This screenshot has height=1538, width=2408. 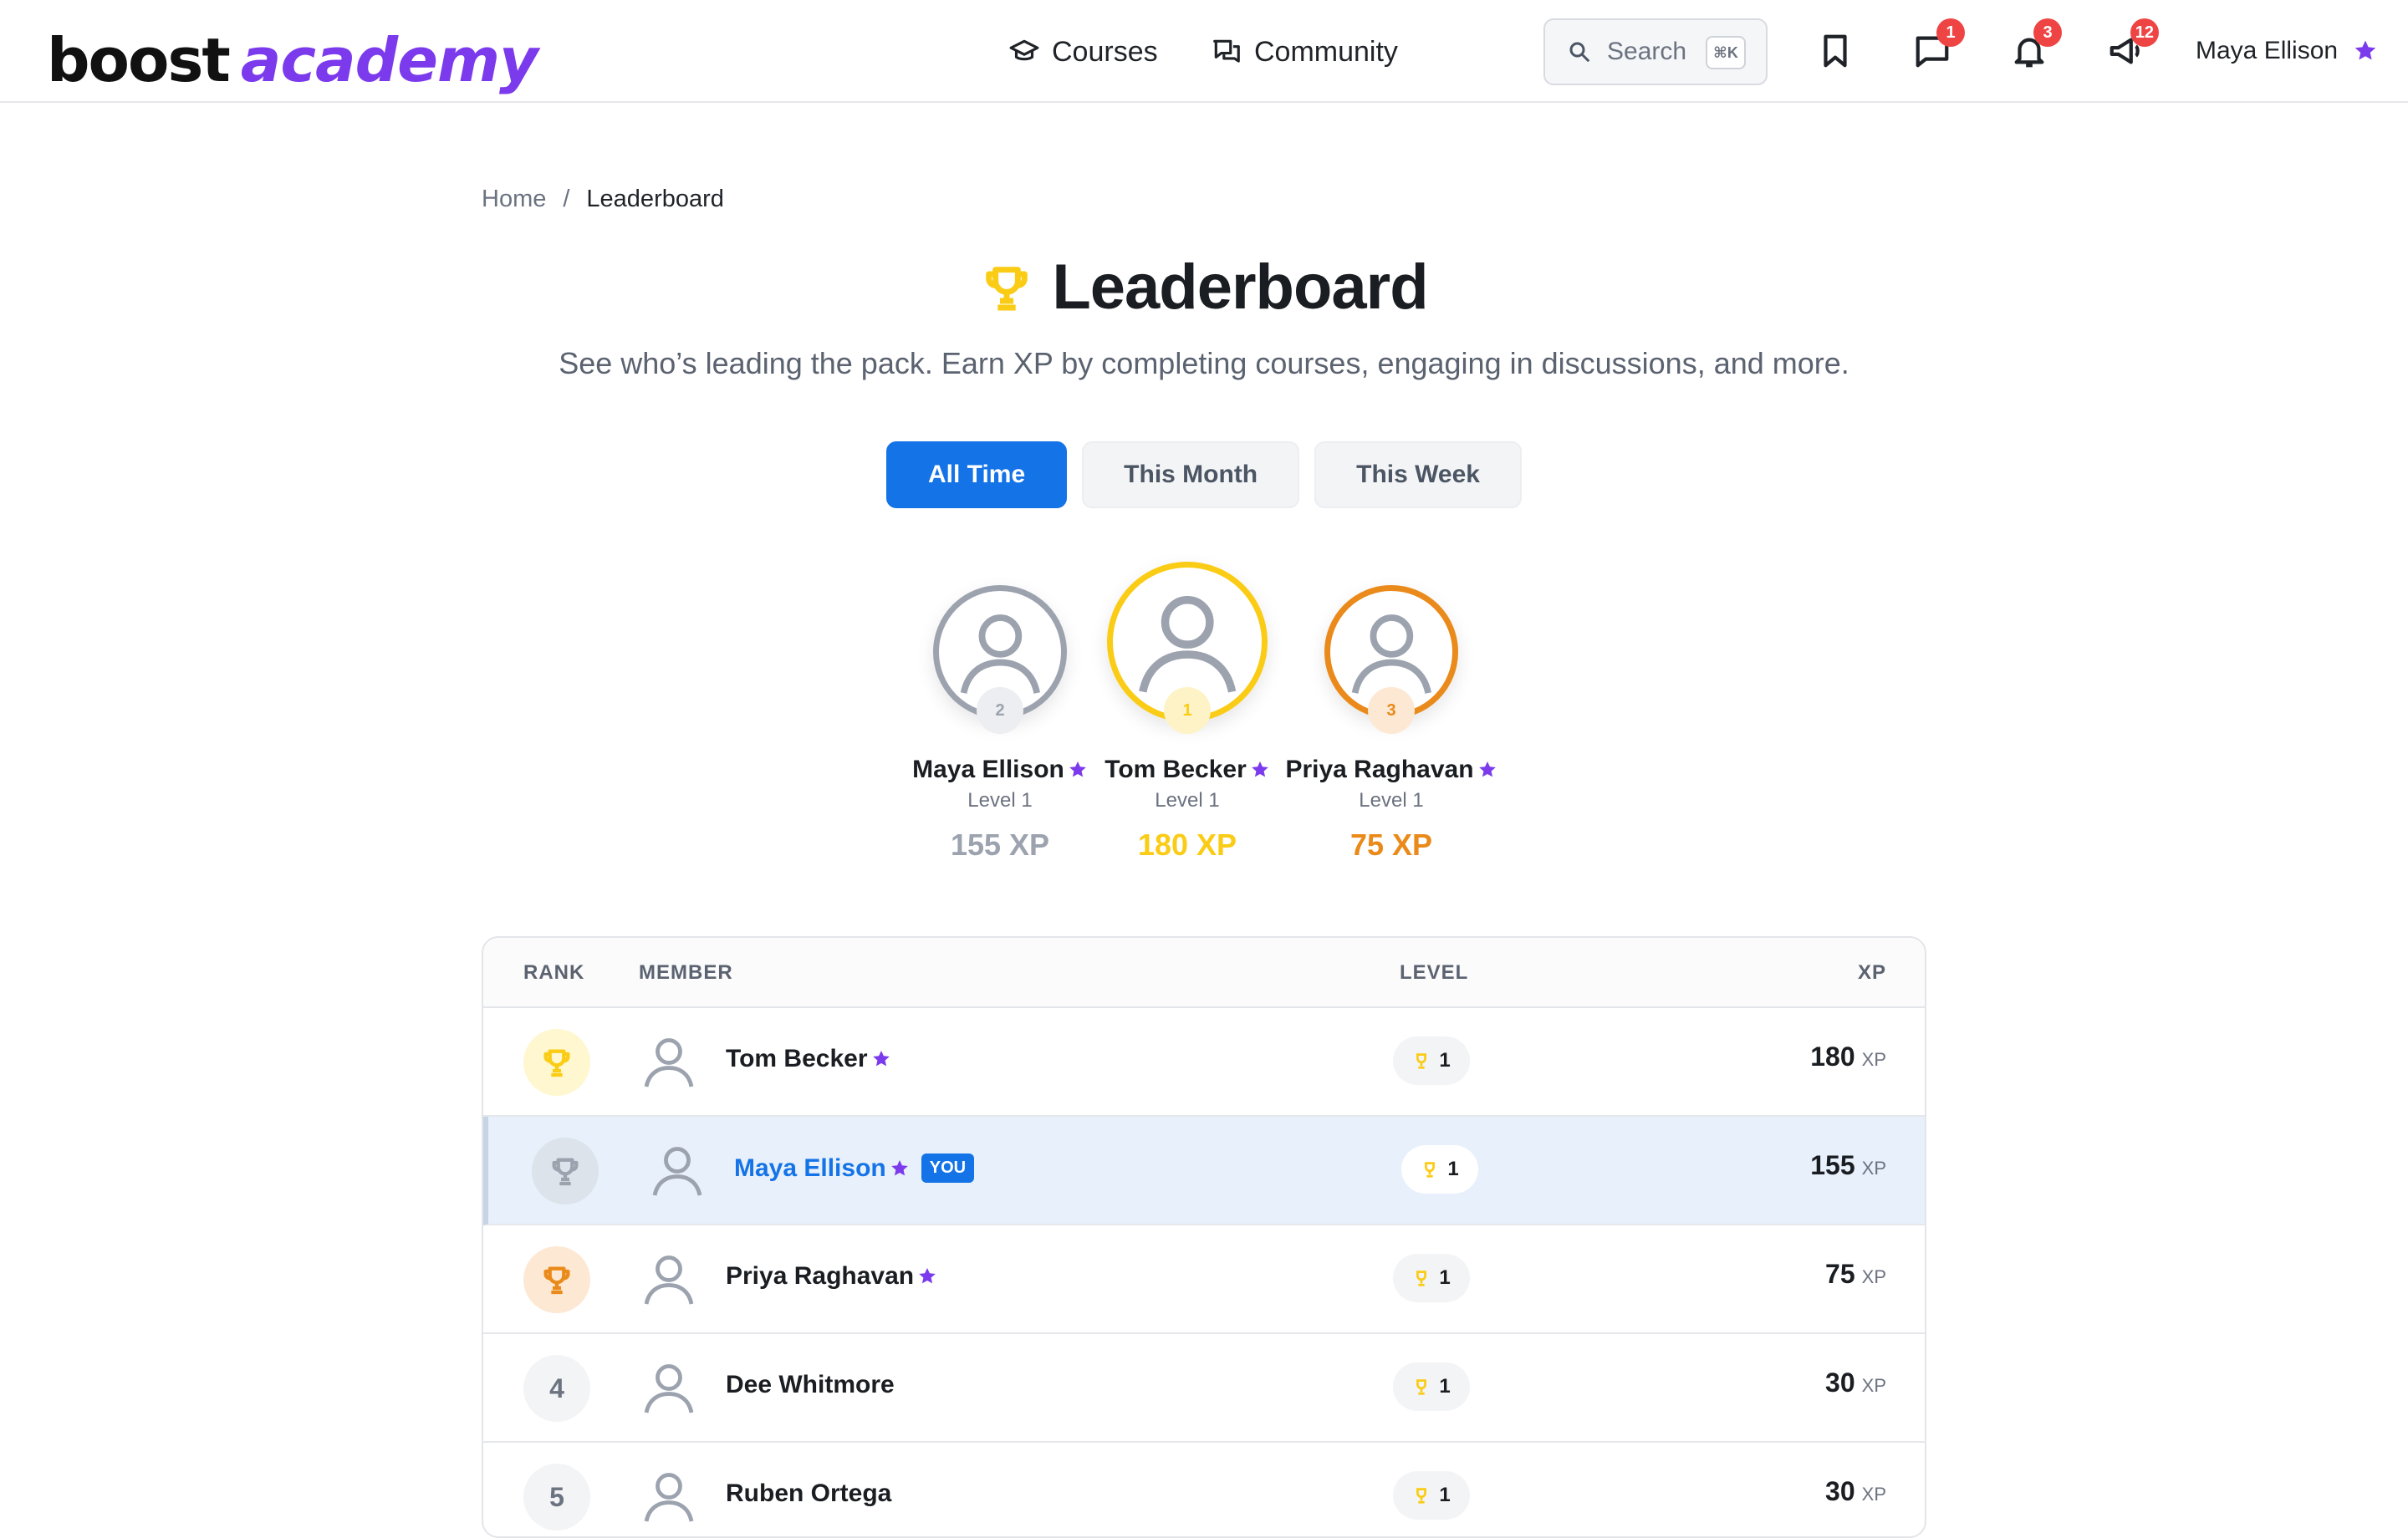 I want to click on member-name-text: Tom Becker, so click(x=797, y=1058).